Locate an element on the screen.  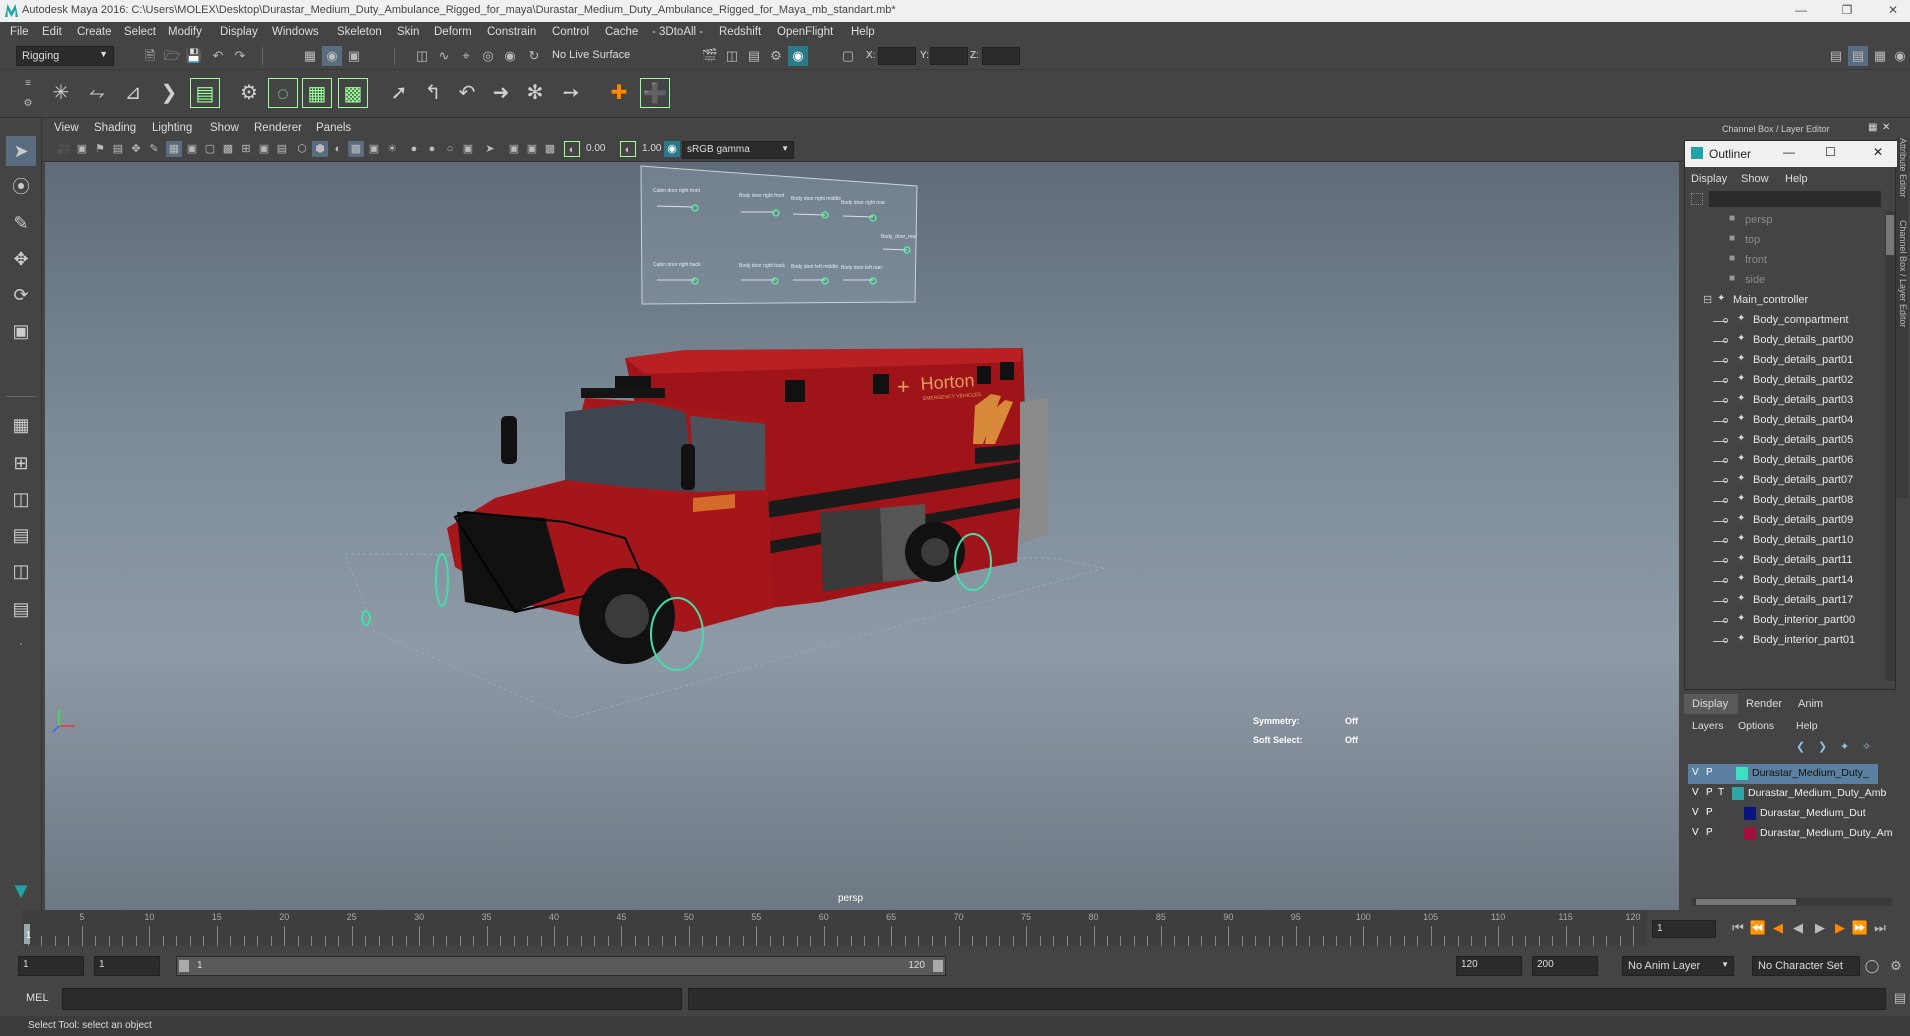
layer-row: V P Durastar_Medium_Duty_ is located at coordinates (1783, 774).